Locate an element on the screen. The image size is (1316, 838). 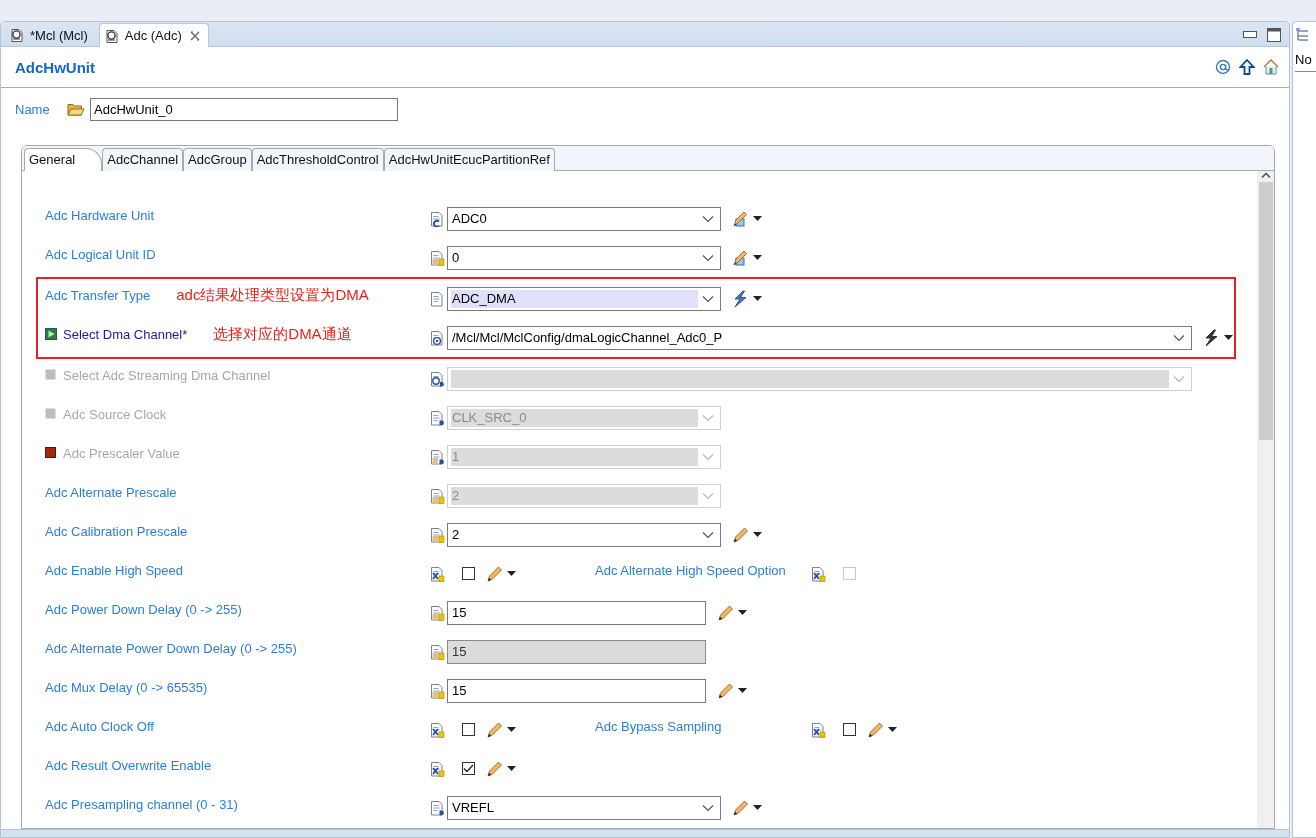
annotation-note: adc结果处理类型设置为DMA is located at coordinates (272, 295).